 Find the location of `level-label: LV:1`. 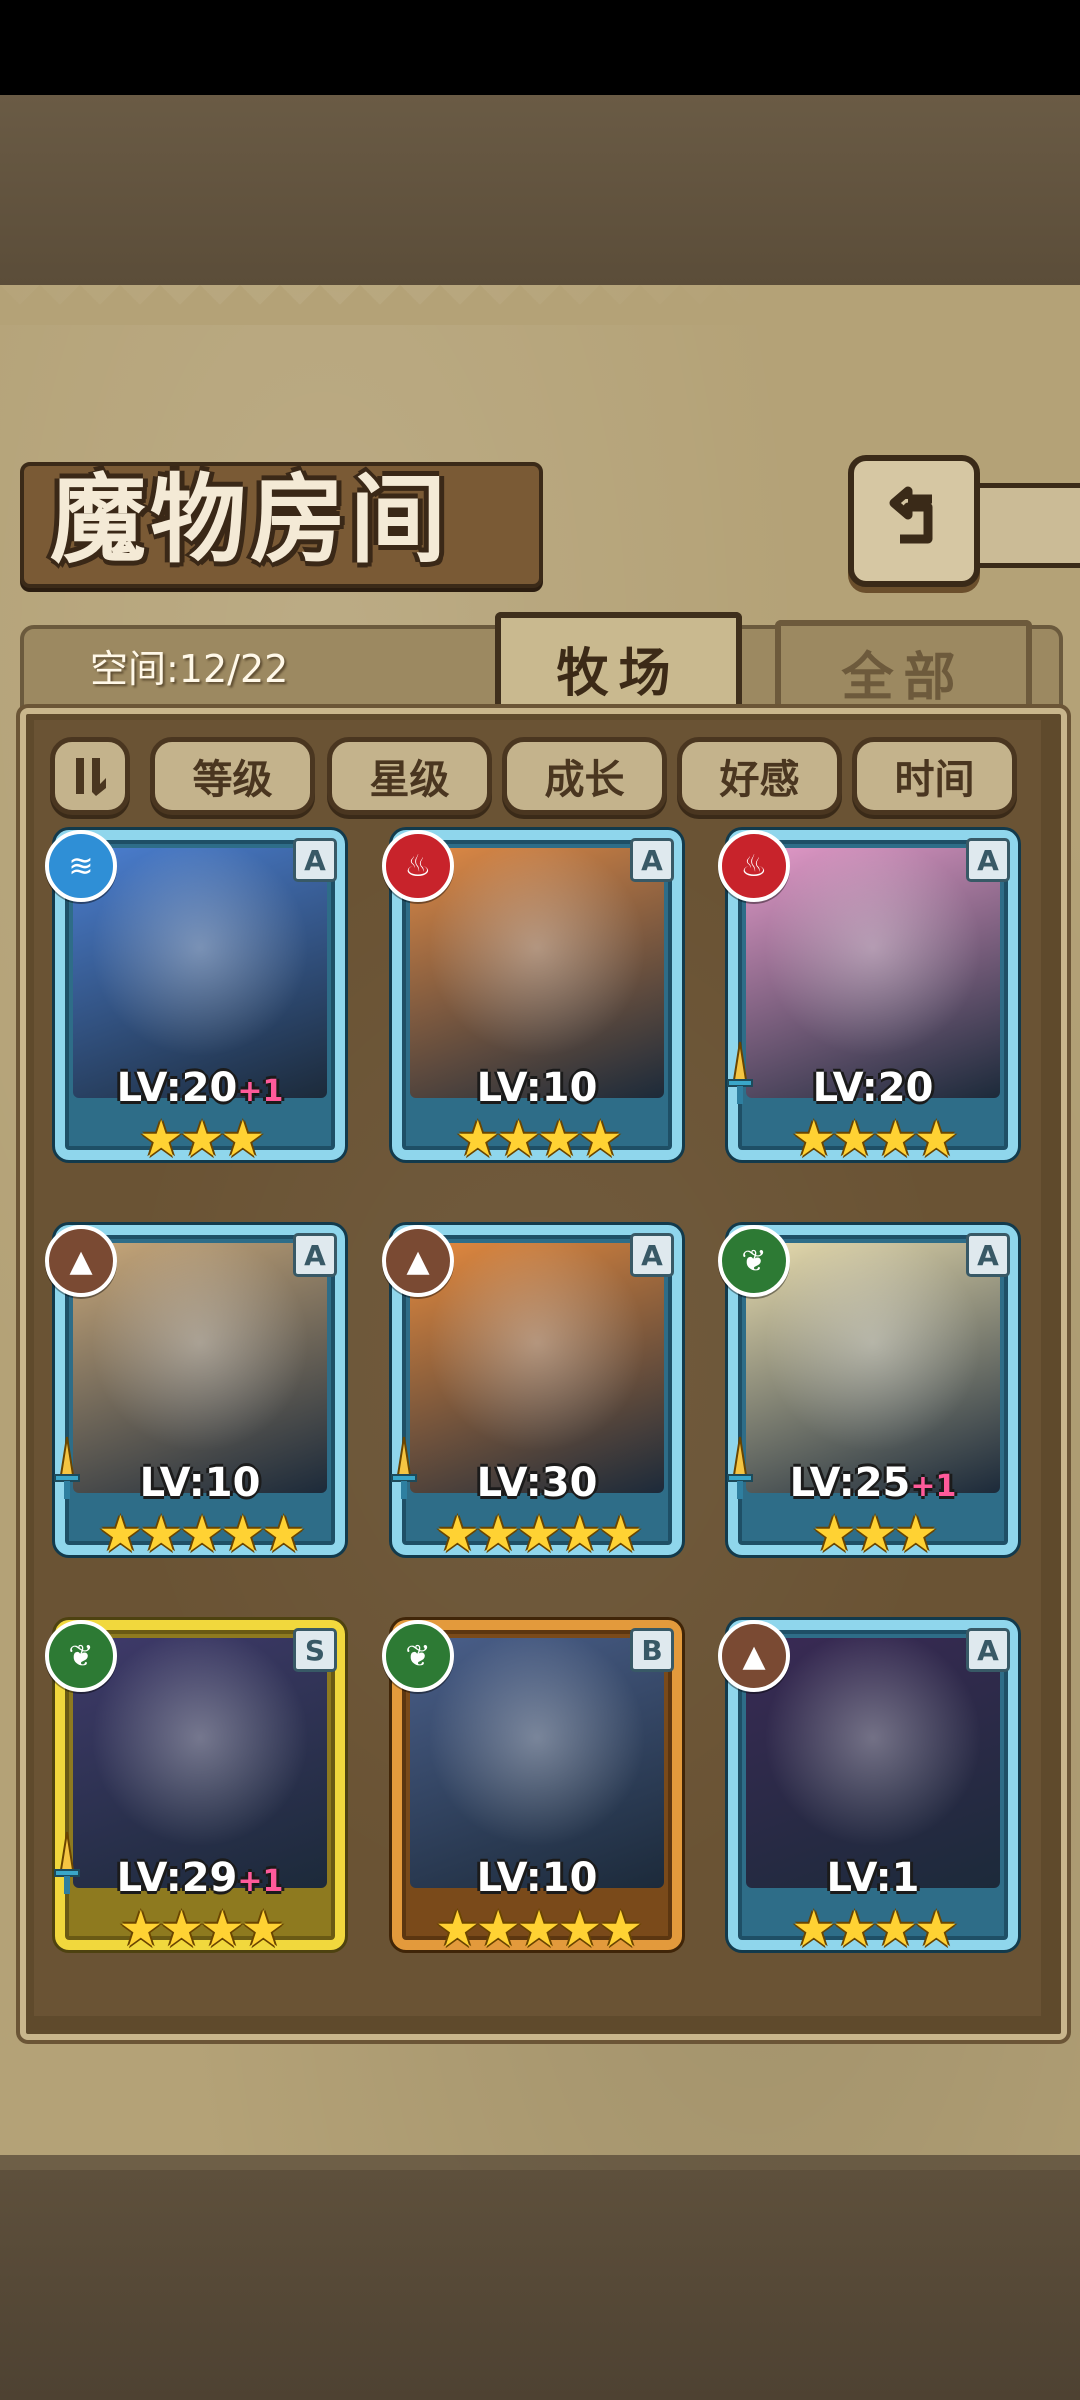

level-label: LV:1 is located at coordinates (873, 1878).